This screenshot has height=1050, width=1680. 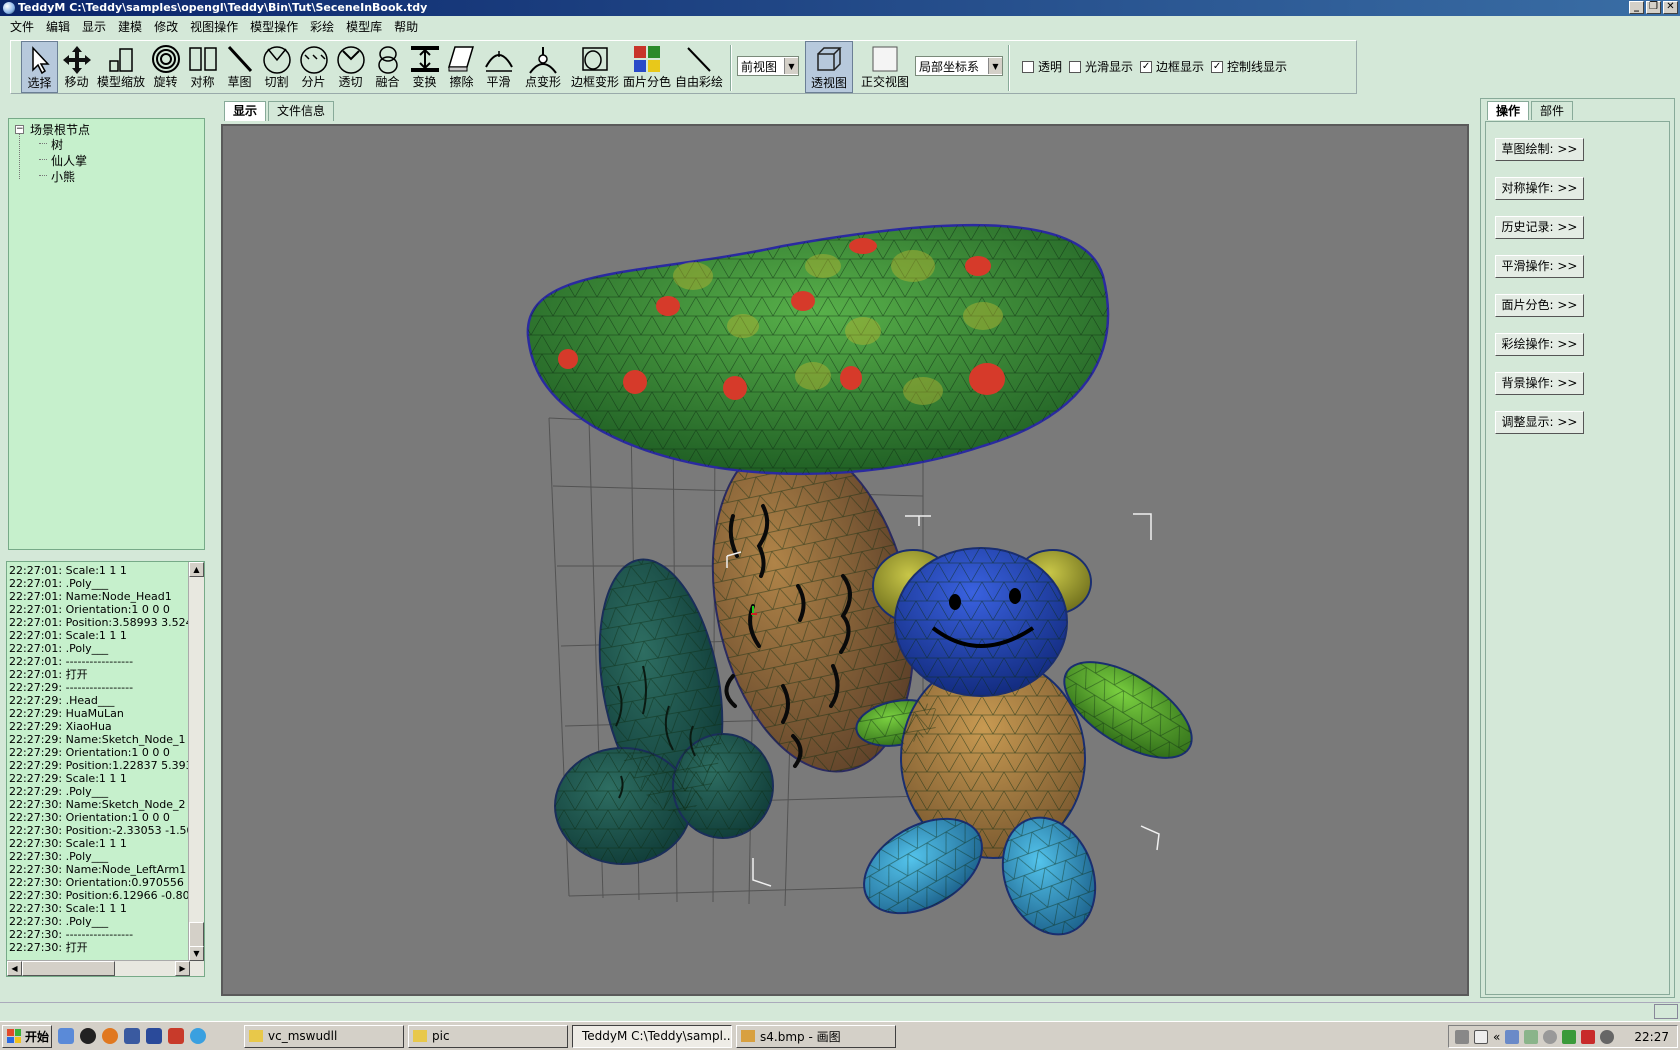 I want to click on firefox-quicklaunch-icon, so click(x=110, y=1036).